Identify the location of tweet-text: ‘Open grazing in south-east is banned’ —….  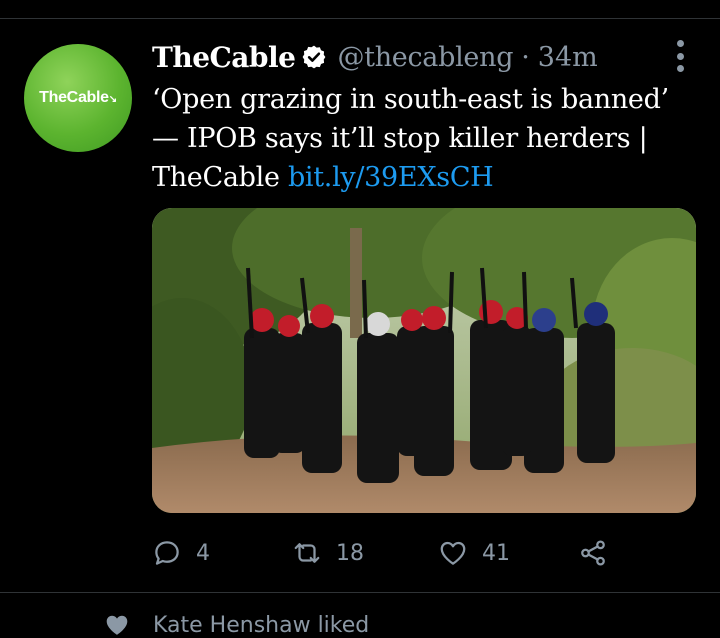
(424, 138).